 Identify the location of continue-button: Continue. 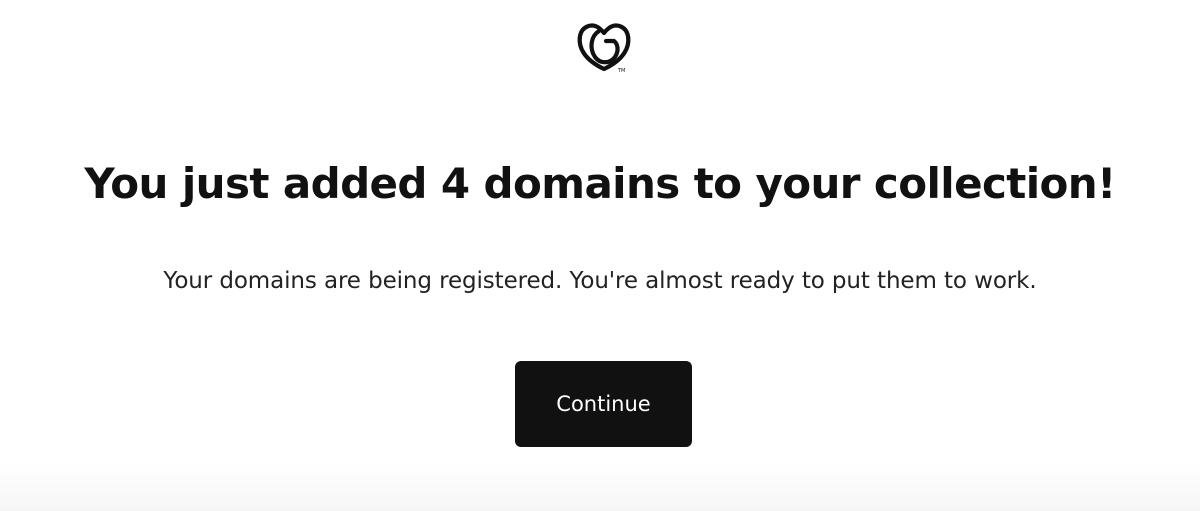
(603, 404).